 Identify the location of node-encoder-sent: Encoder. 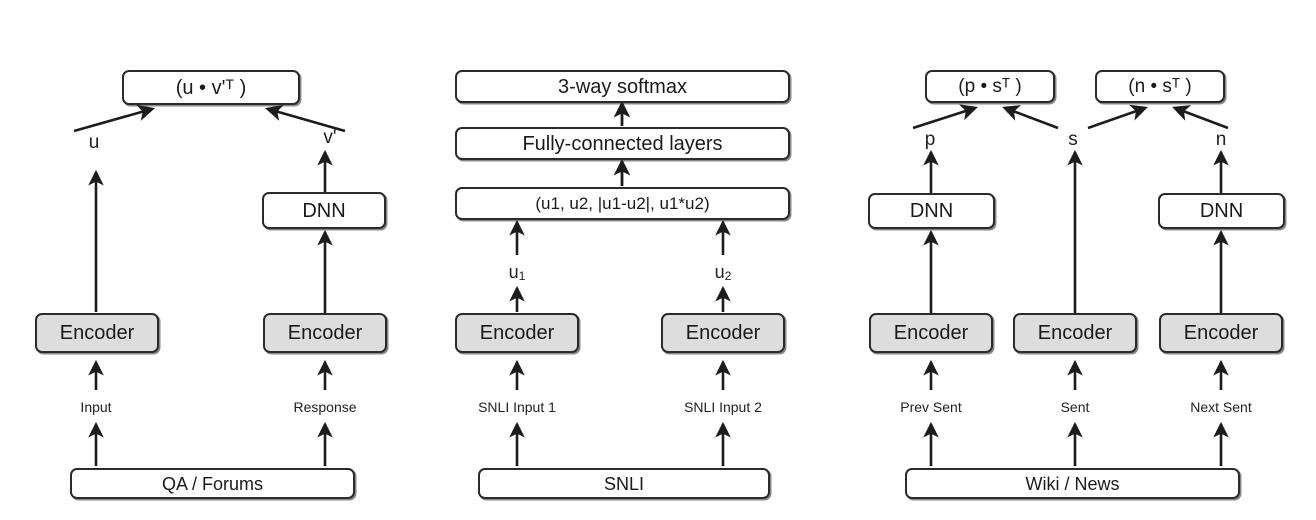
(1075, 333).